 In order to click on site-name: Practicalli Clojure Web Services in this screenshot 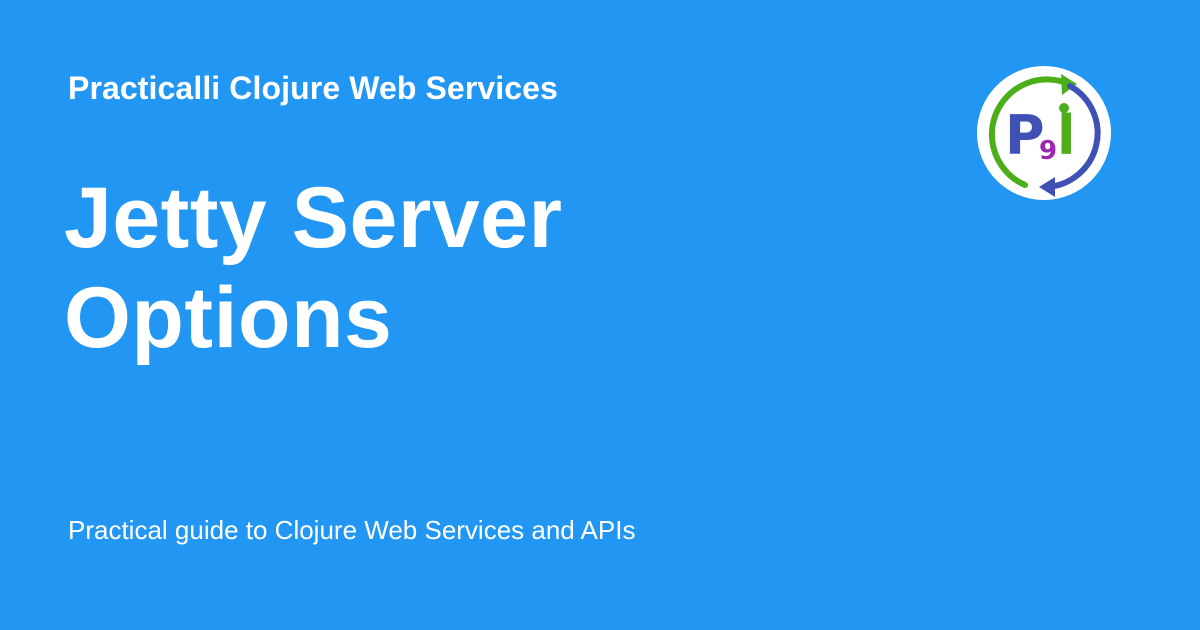, I will do `click(313, 88)`.